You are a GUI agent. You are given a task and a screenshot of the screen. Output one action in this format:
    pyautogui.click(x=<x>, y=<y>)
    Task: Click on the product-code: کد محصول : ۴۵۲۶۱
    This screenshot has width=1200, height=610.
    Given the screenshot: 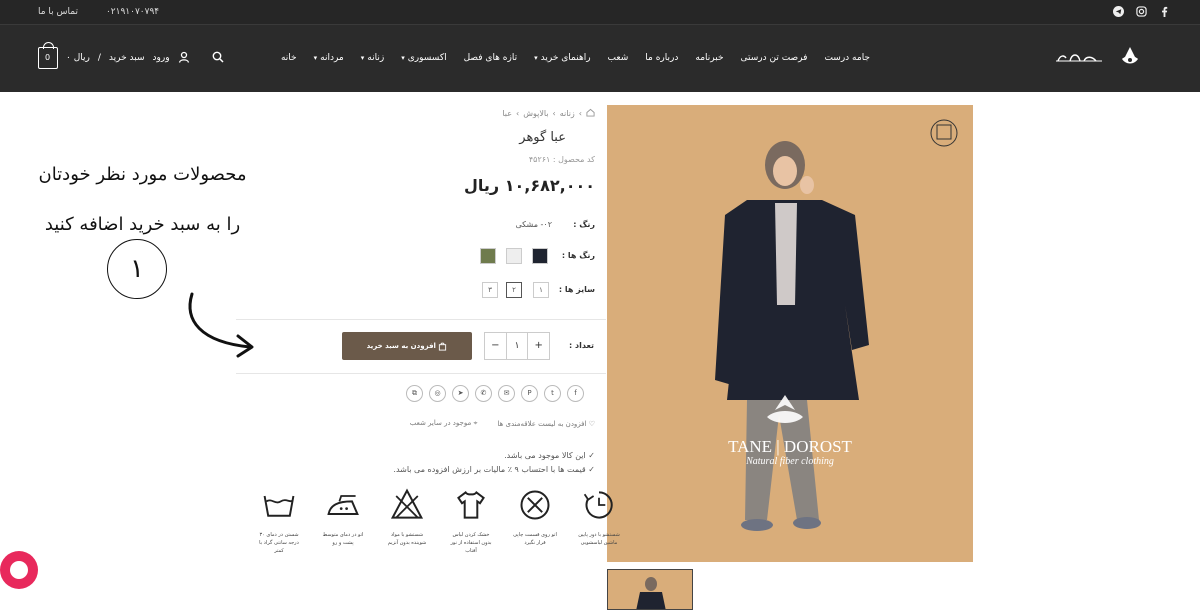 What is the action you would take?
    pyautogui.click(x=561, y=159)
    